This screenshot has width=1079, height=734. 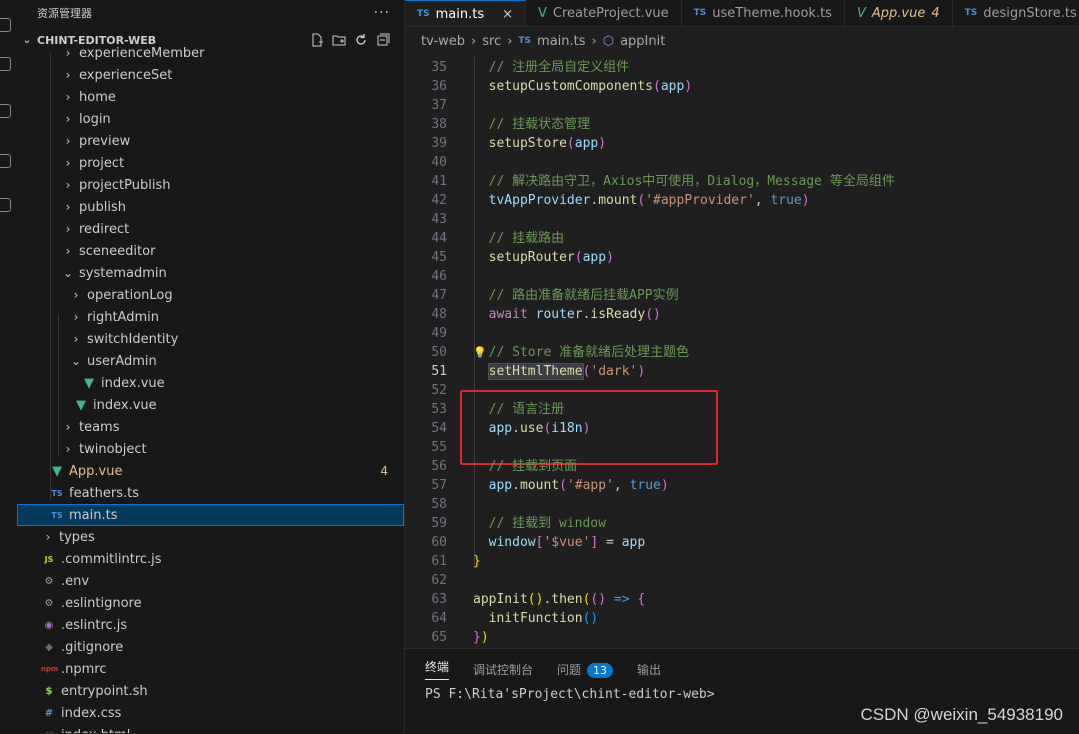 What do you see at coordinates (439, 124) in the screenshot?
I see `line-number: 38` at bounding box center [439, 124].